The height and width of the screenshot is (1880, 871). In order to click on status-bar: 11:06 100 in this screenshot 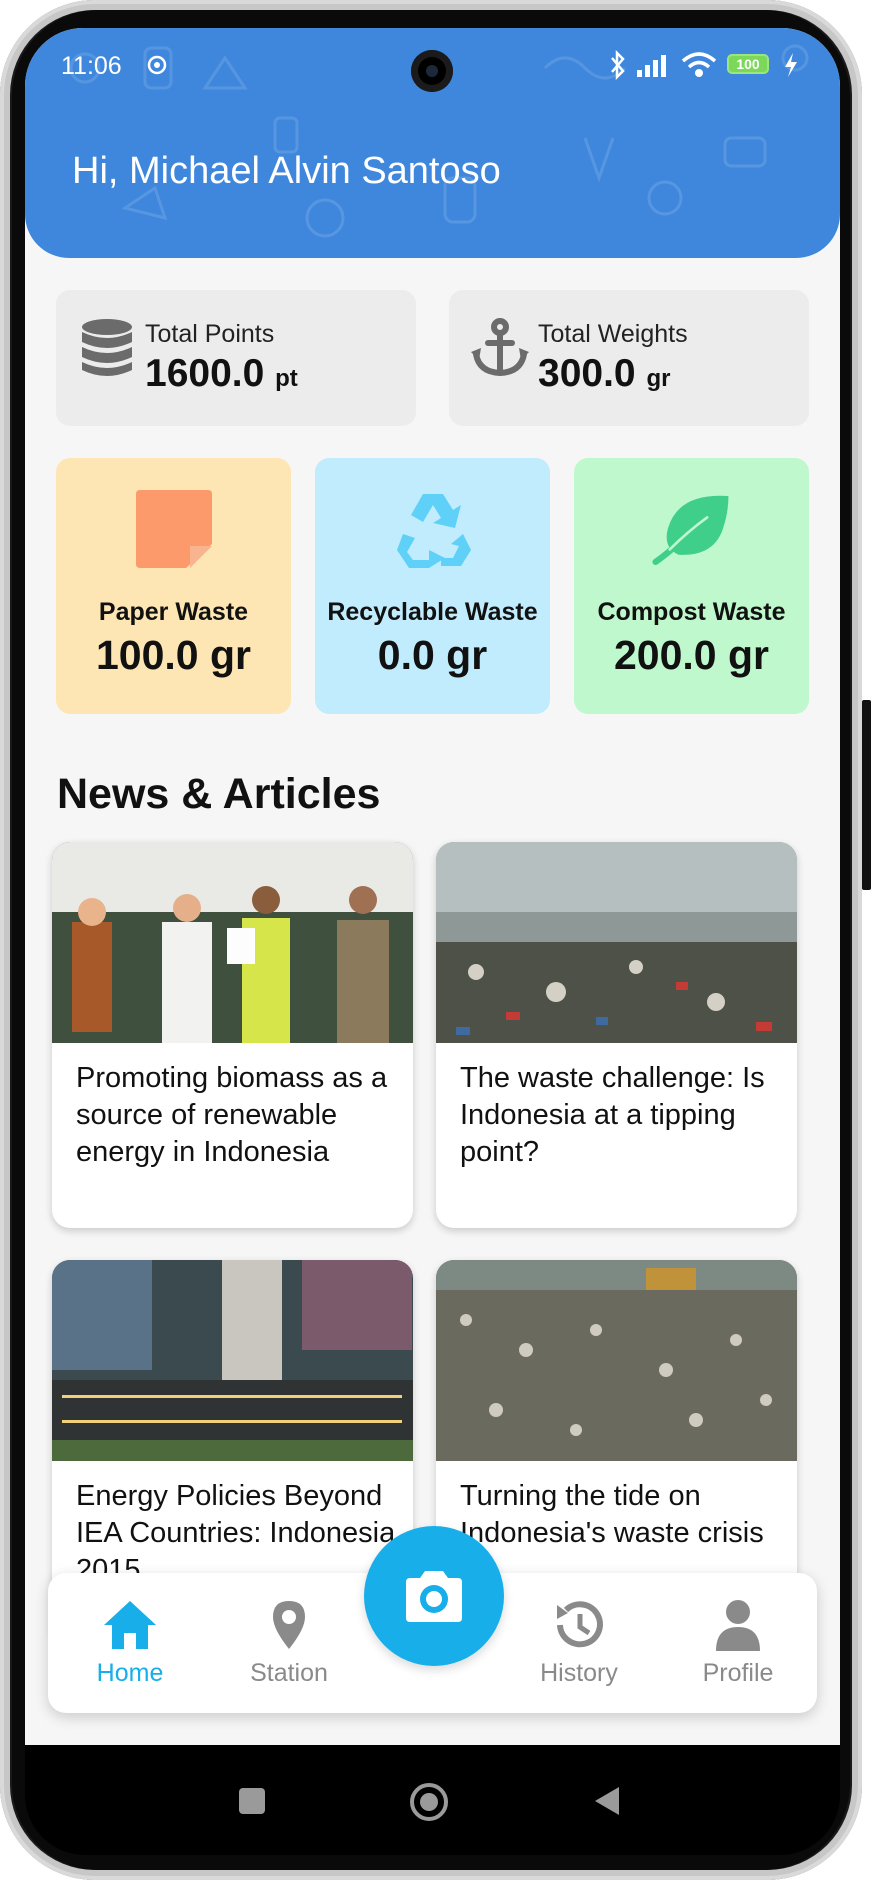, I will do `click(432, 63)`.